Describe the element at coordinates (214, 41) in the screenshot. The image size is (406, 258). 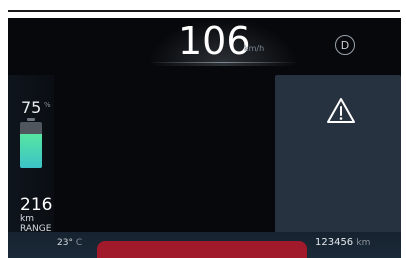
I see `speed-value: 106` at that location.